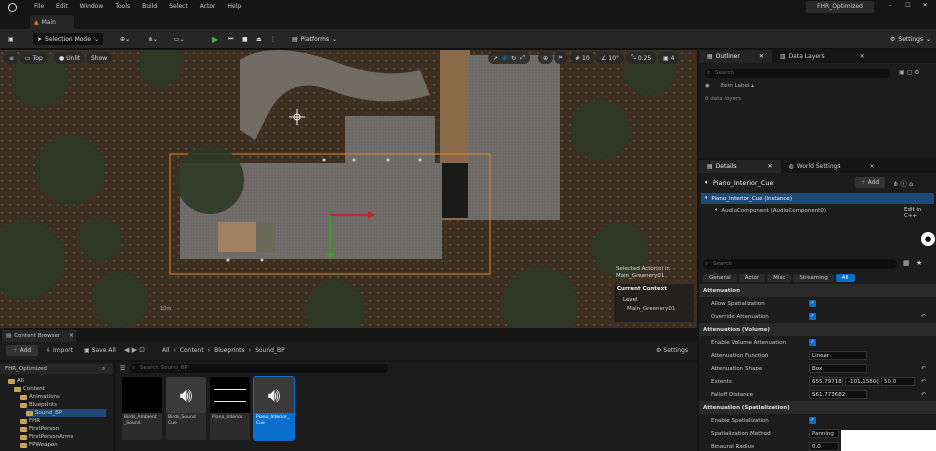 Image resolution: width=936 pixels, height=451 pixels. I want to click on save-all-button: ▣ Save All, so click(100, 350).